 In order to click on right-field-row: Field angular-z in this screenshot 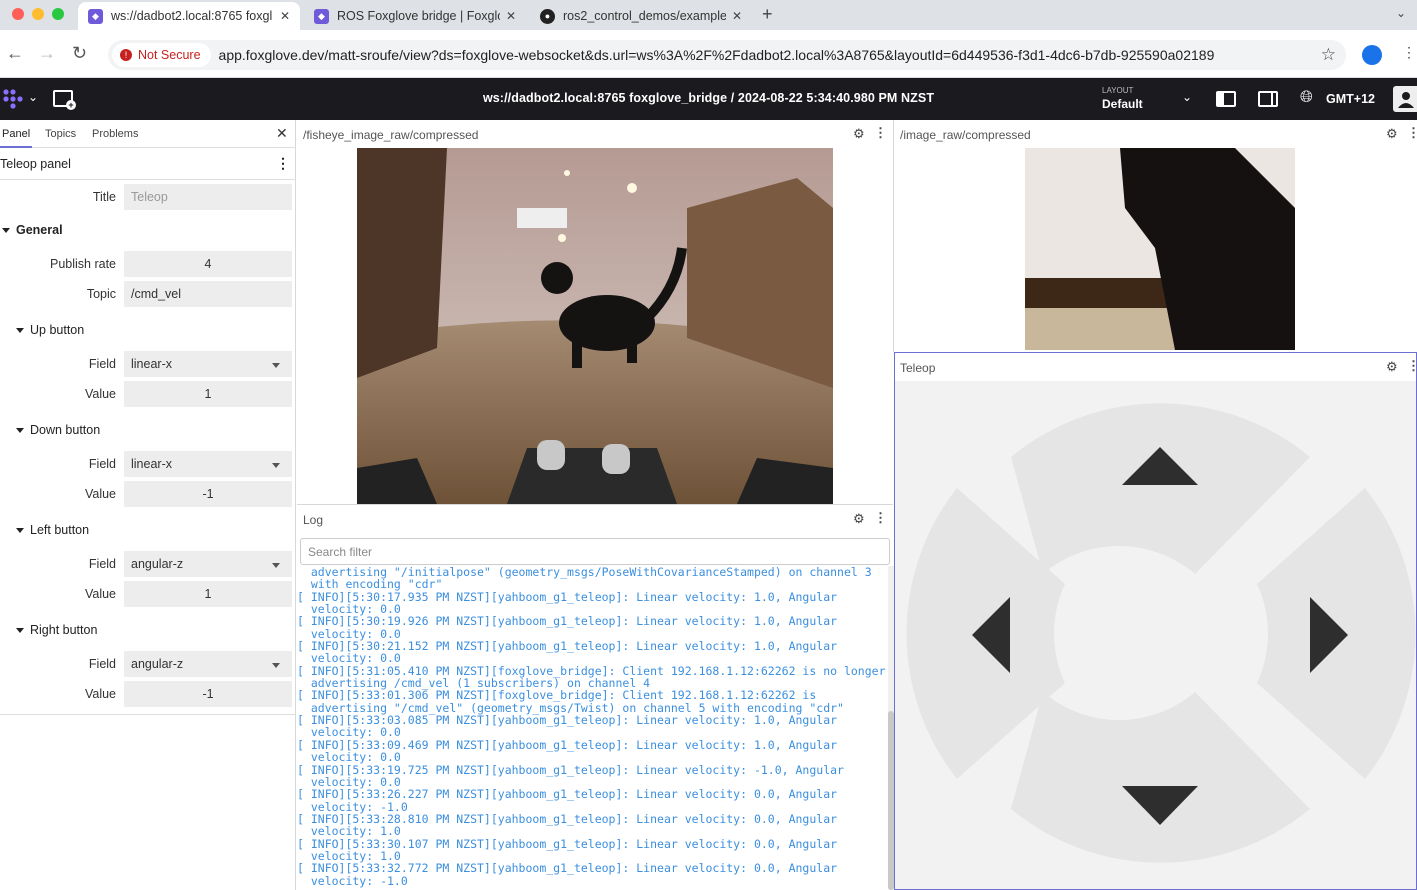, I will do `click(148, 664)`.